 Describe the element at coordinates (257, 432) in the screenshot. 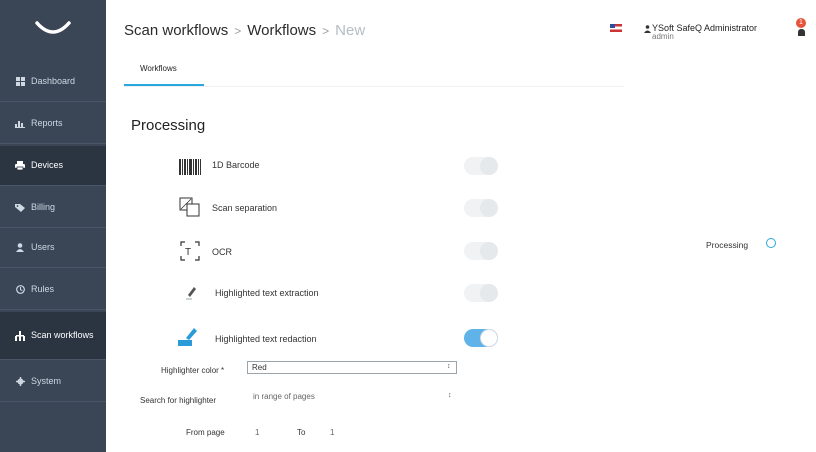

I see `from-page-input: 1` at that location.